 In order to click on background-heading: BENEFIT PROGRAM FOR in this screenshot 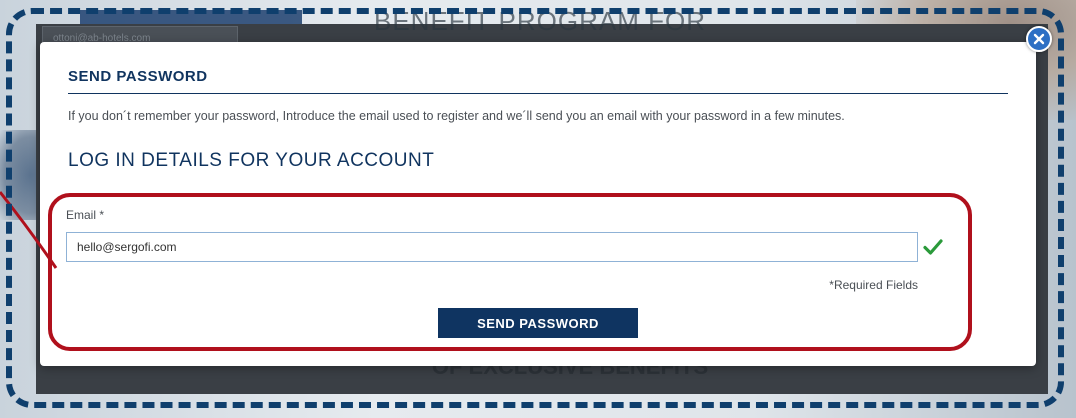, I will do `click(540, 21)`.